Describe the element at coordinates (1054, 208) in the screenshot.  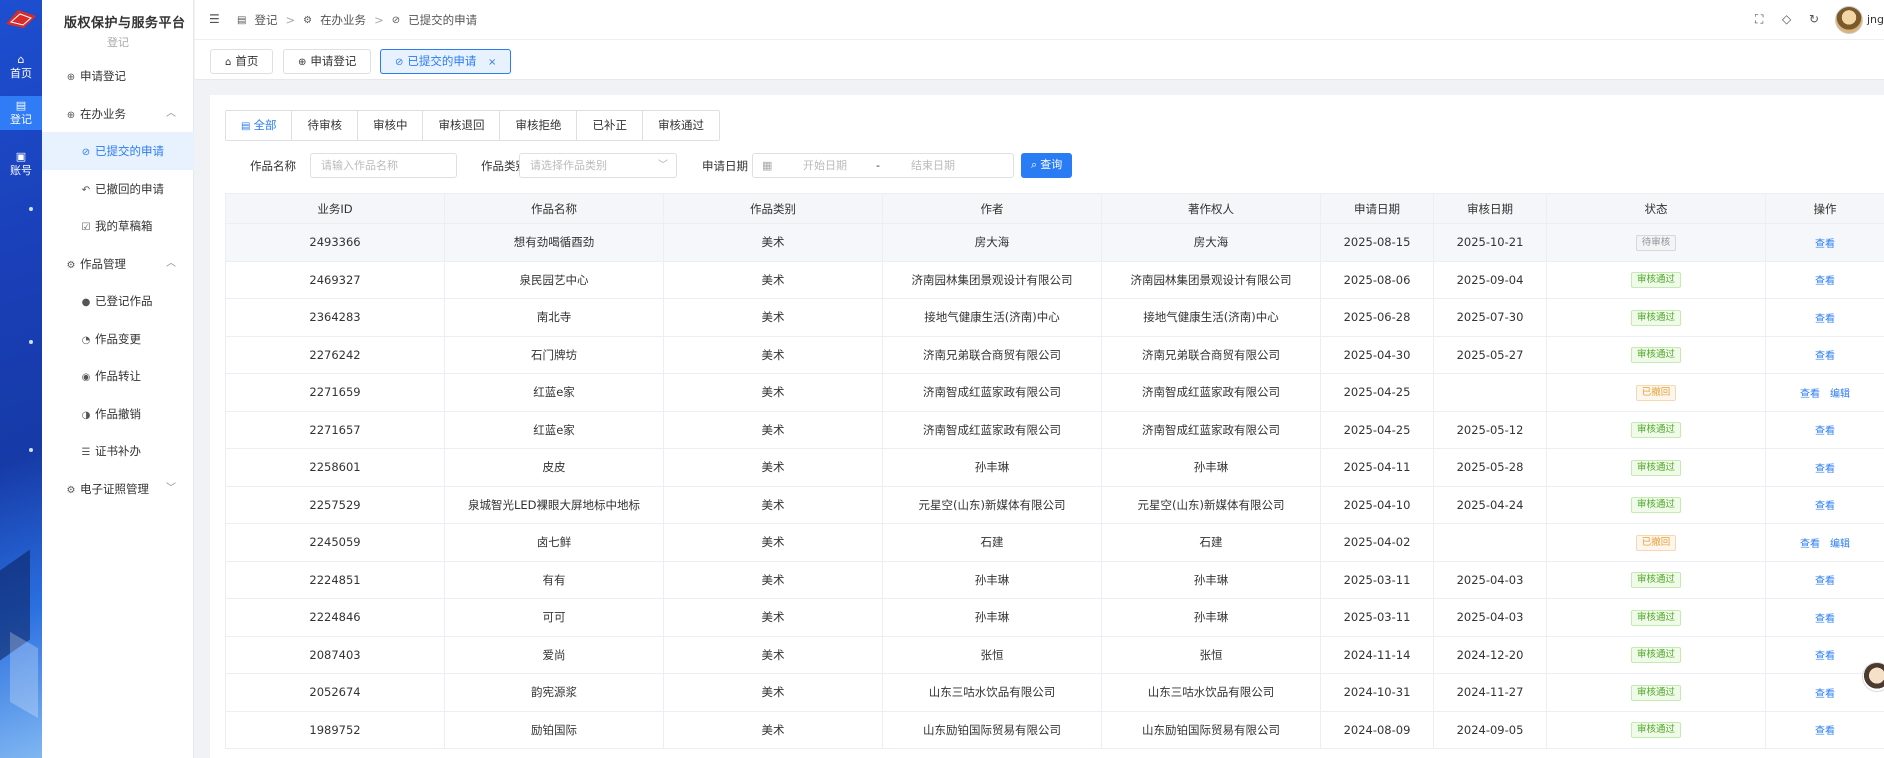
I see `table-header-row: 业务ID 作品名称 作品类别 作者 著作权人 申请日期 审核日期 状态 操作` at that location.